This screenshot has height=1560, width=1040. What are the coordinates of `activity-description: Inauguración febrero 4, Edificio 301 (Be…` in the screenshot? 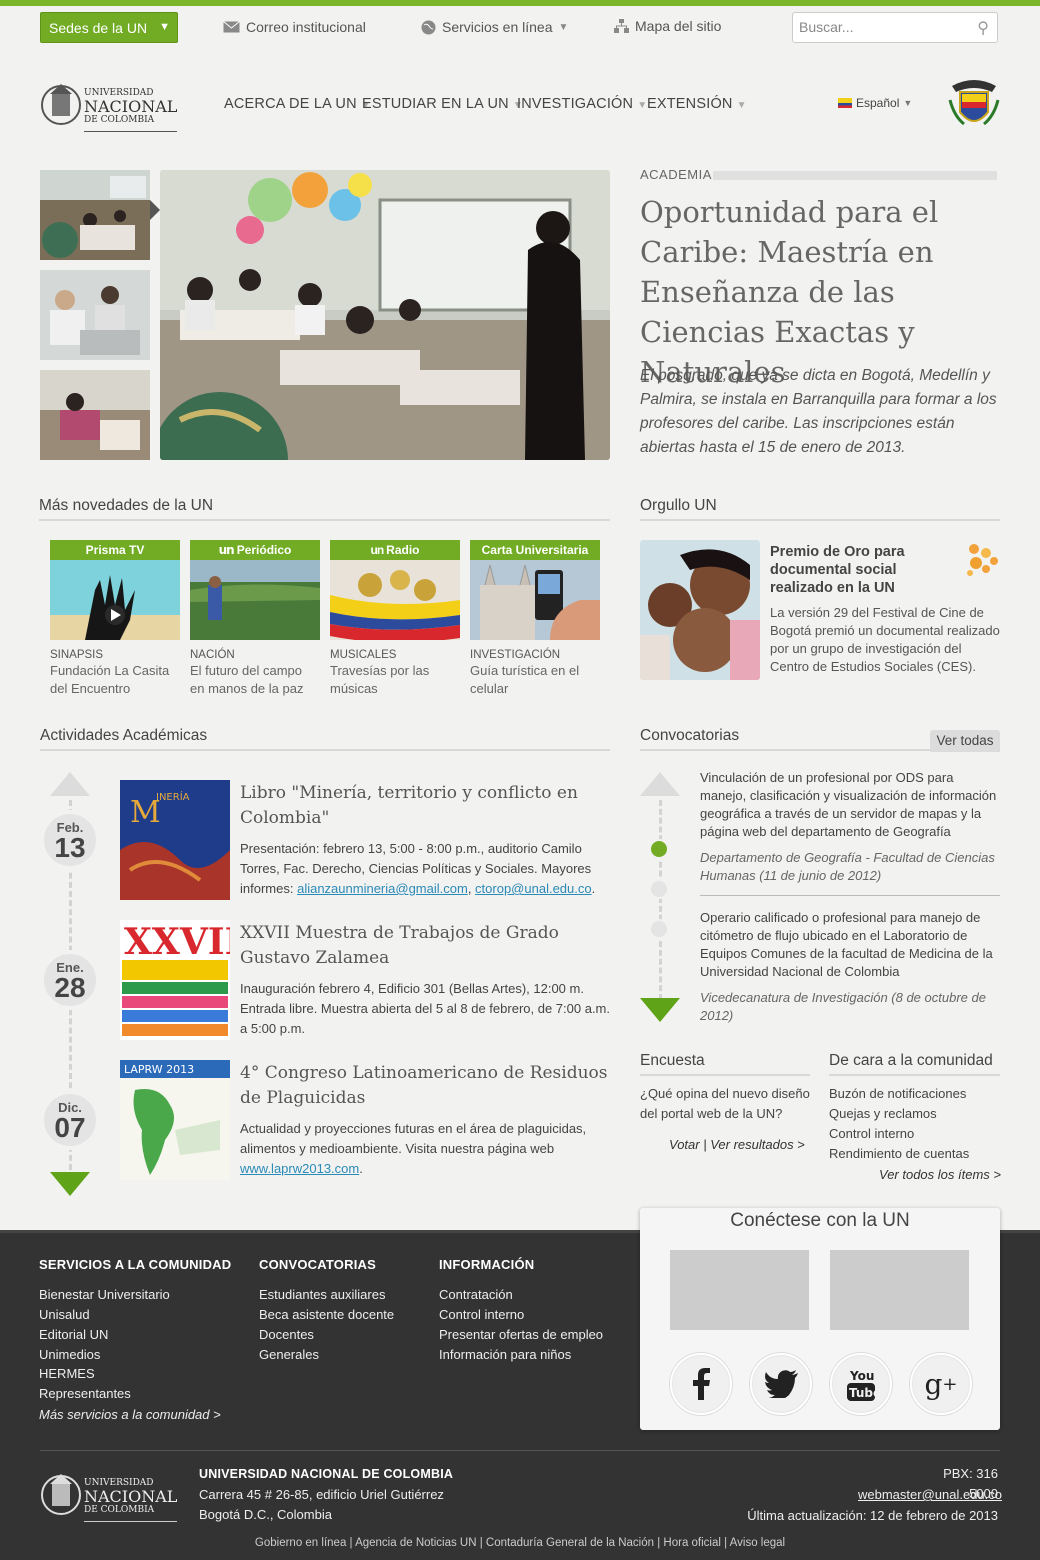 It's located at (425, 1008).